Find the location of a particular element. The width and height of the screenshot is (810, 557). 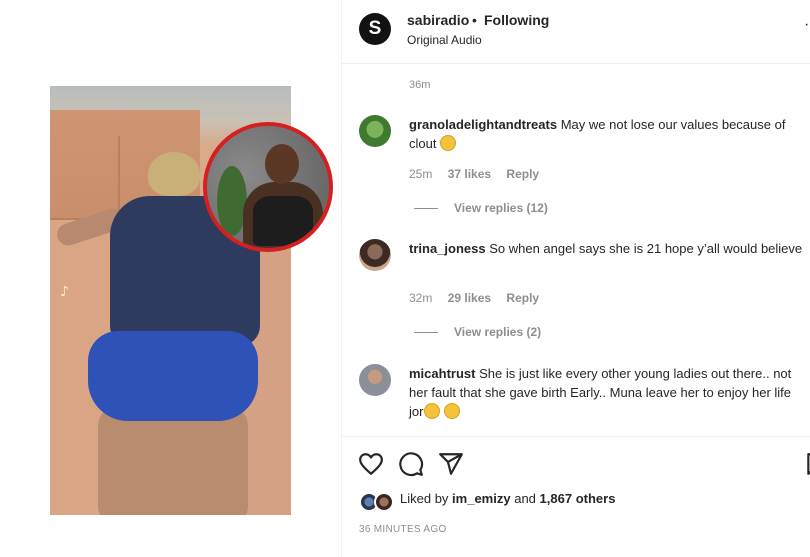

liked-by-avatars is located at coordinates (379, 502).